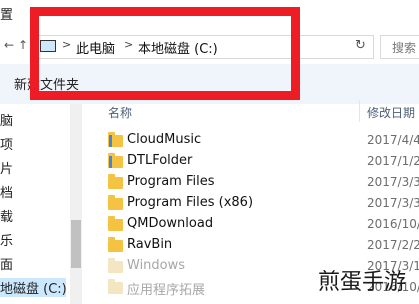 This screenshot has width=419, height=304. Describe the element at coordinates (6, 239) in the screenshot. I see `nav-item-music: 乐` at that location.